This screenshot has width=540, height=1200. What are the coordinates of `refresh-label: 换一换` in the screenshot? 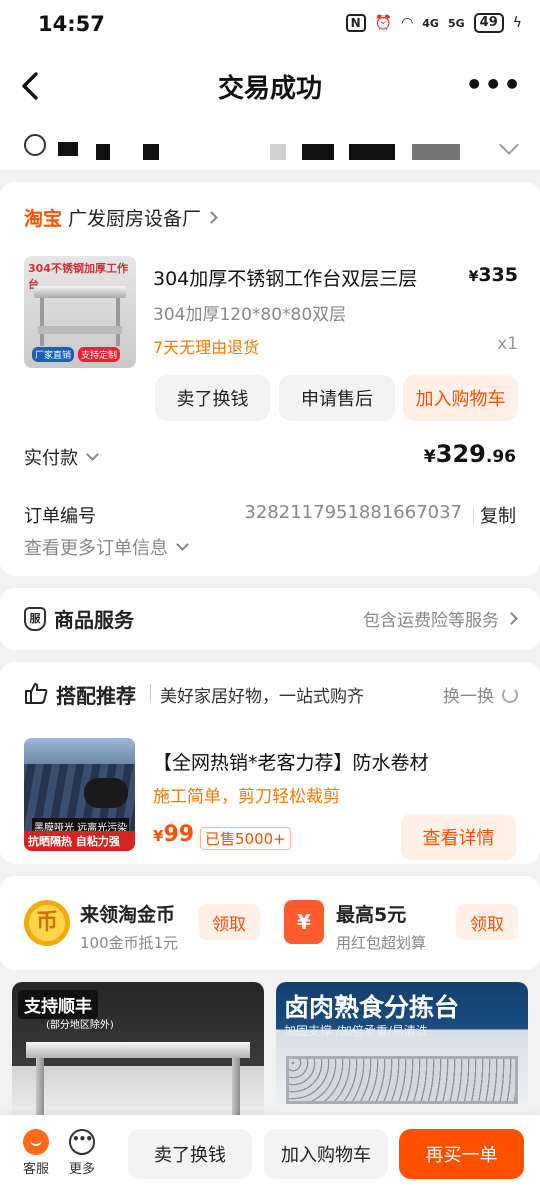 It's located at (468, 697).